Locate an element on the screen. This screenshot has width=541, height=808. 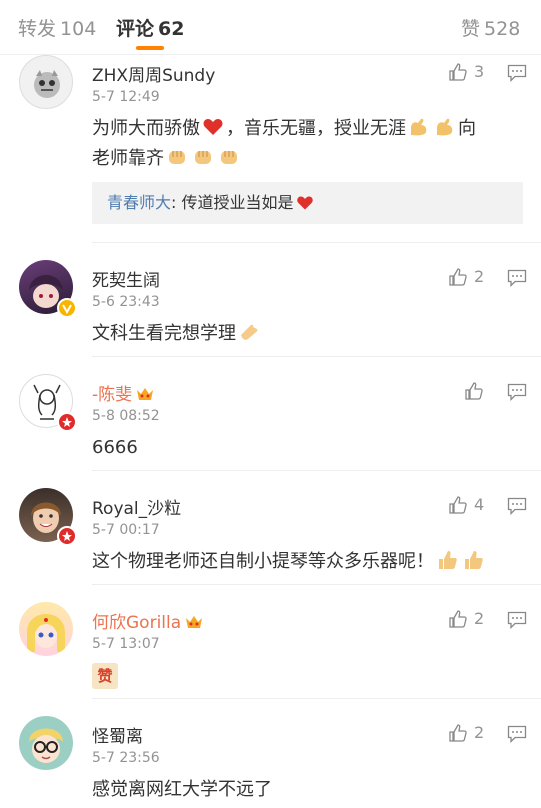
comment-text-part: ，音乐无疆，授业无涯 is located at coordinates (316, 128).